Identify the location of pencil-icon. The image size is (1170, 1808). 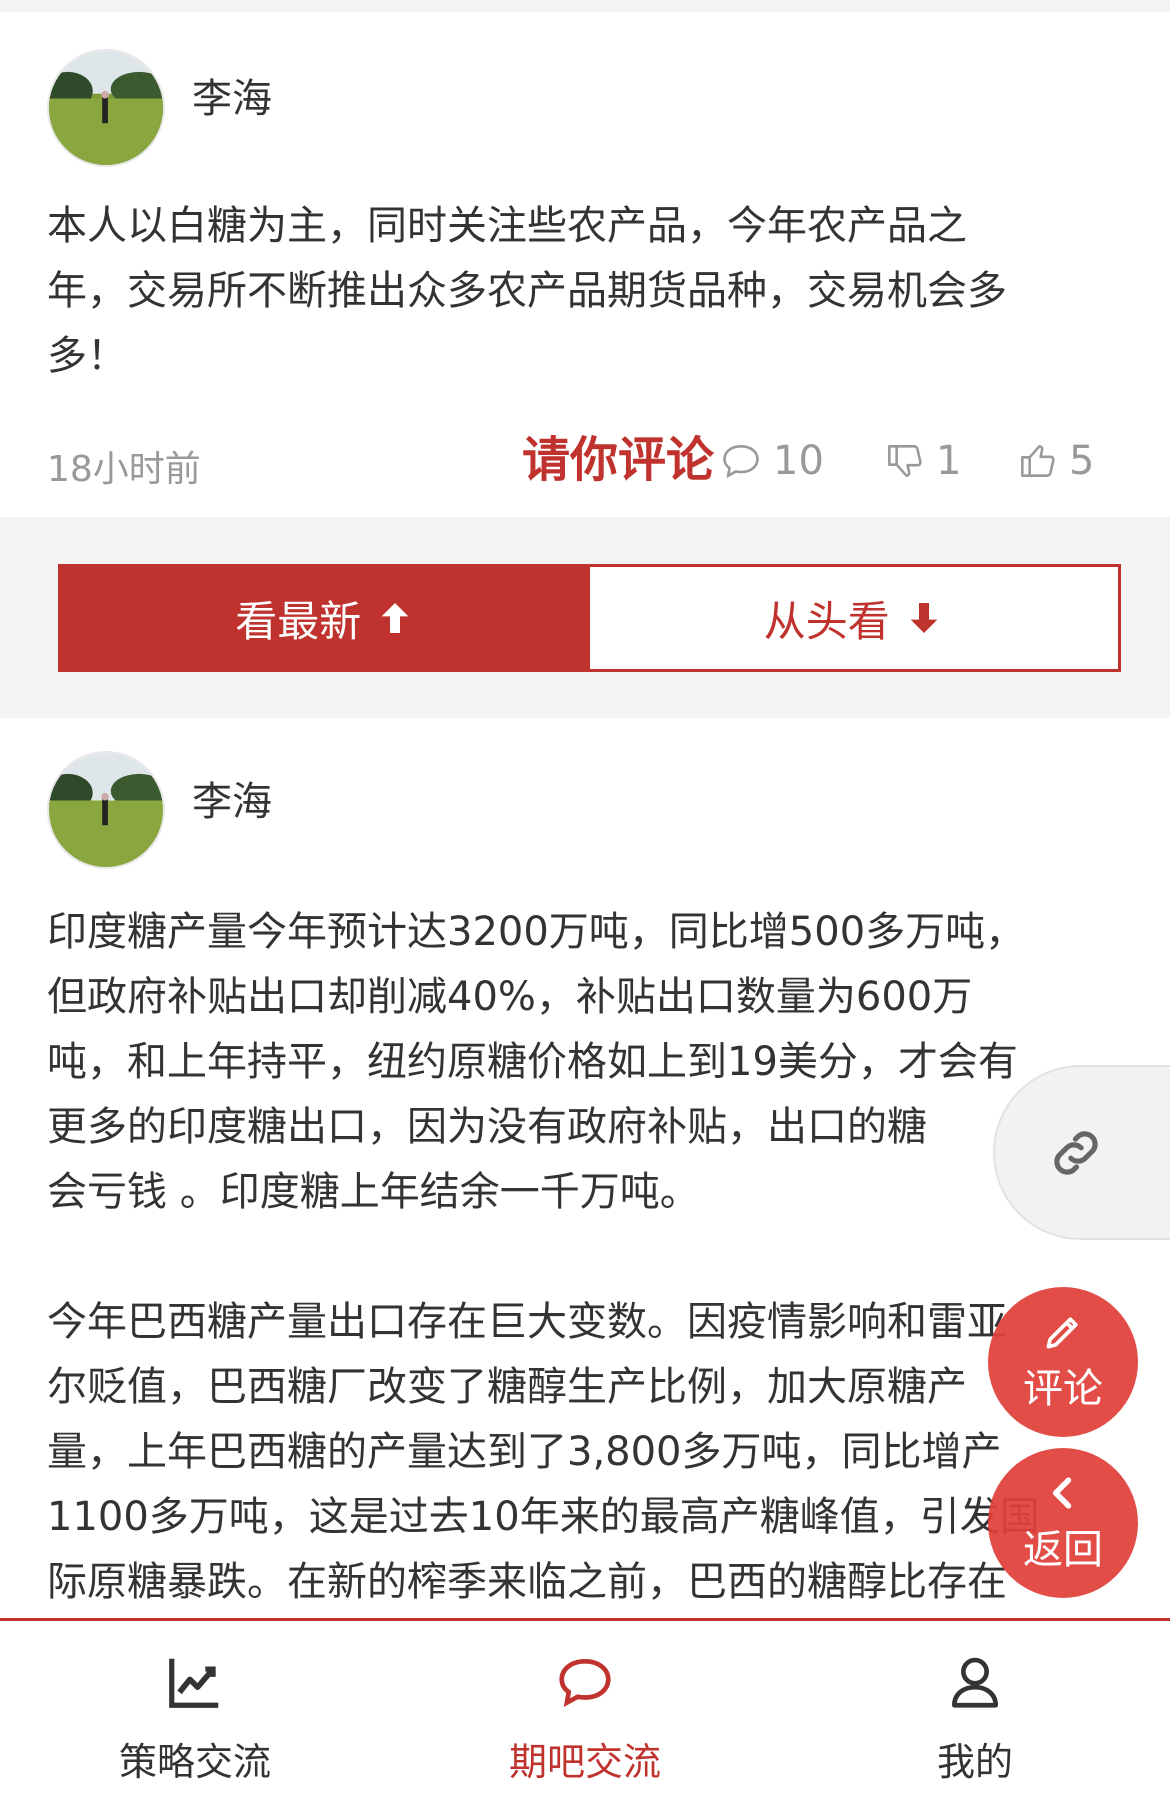
(1062, 1333).